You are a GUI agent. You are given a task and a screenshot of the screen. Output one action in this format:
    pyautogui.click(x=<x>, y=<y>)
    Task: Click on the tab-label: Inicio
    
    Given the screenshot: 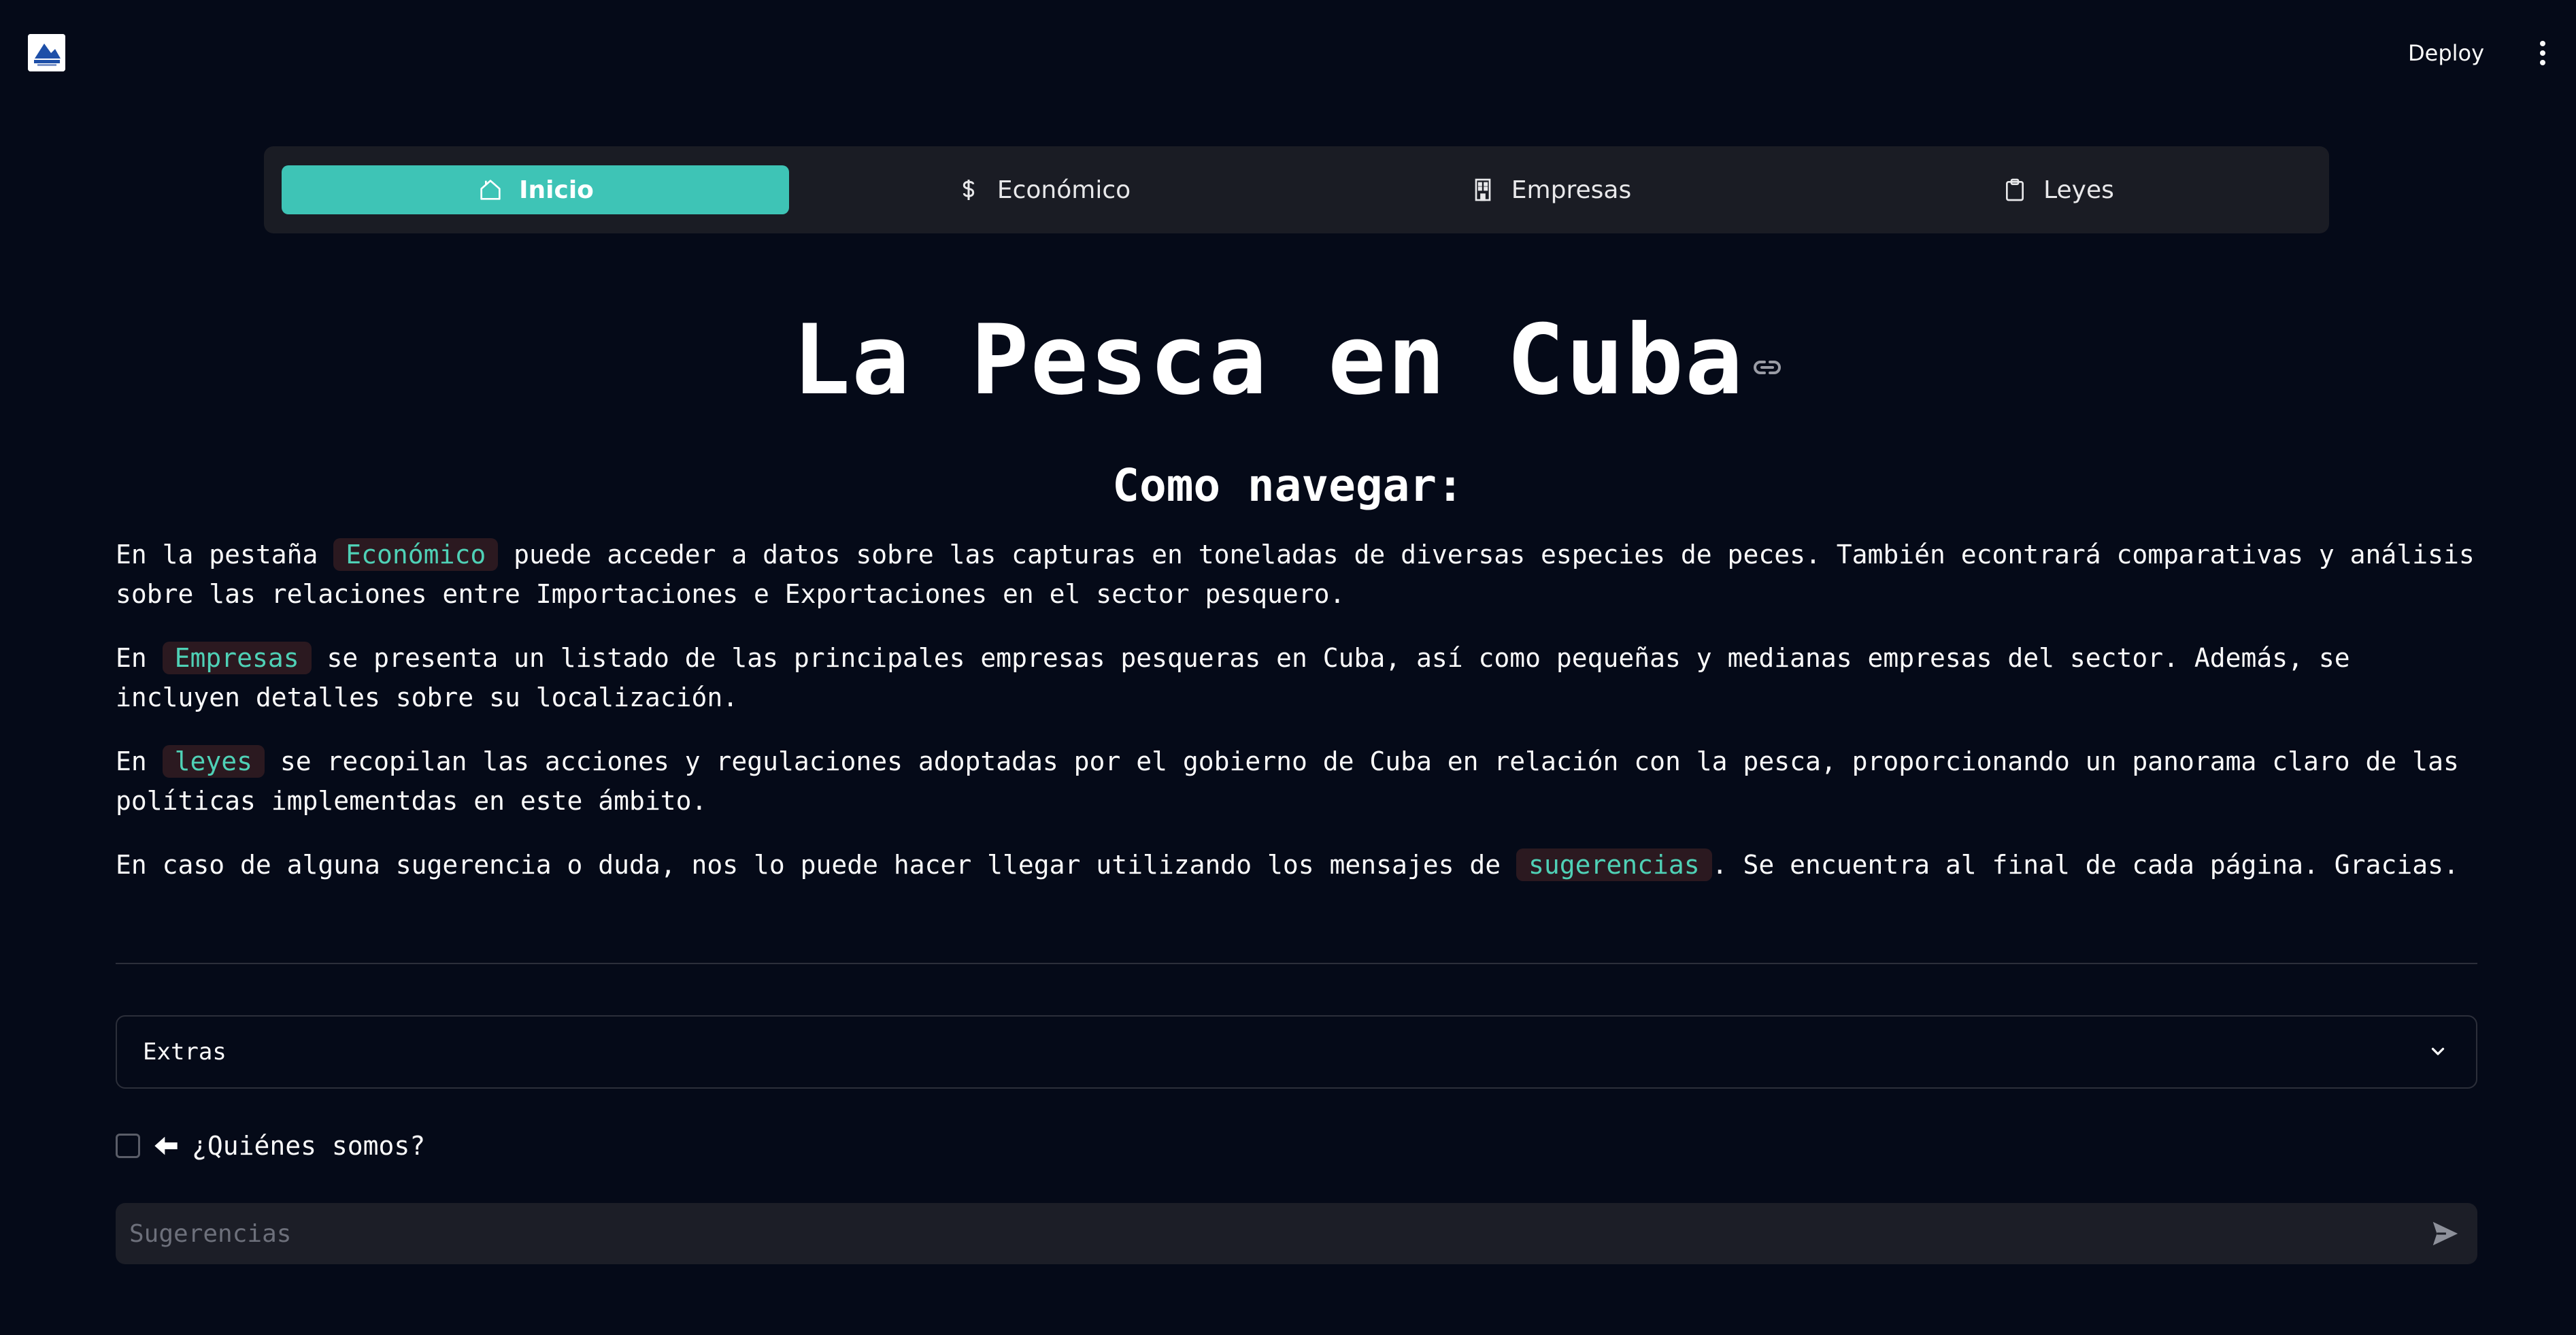 What is the action you would take?
    pyautogui.click(x=556, y=190)
    